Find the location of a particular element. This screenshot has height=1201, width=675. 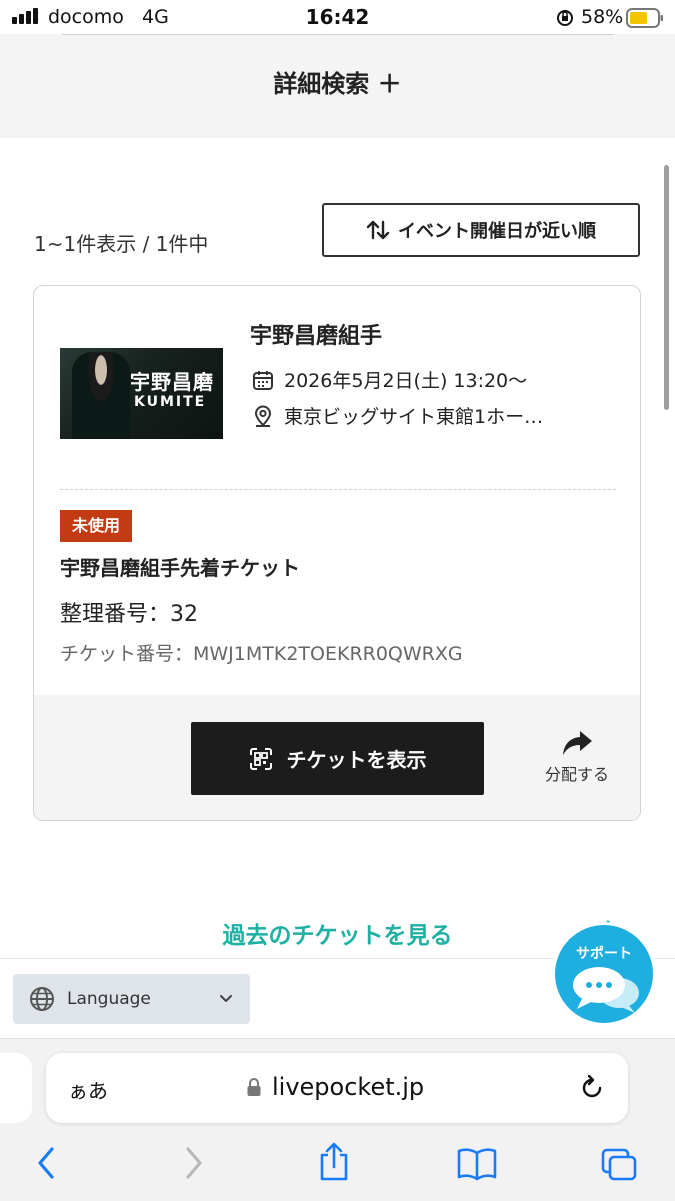

card-footer: チケットを表示 分配する is located at coordinates (337, 757).